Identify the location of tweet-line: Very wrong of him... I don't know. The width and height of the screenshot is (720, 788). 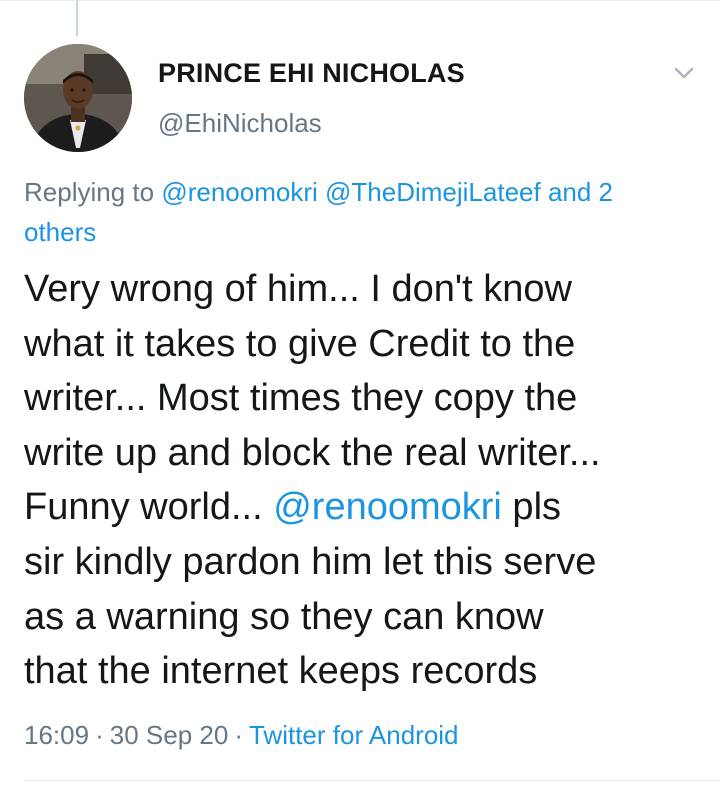
(298, 289).